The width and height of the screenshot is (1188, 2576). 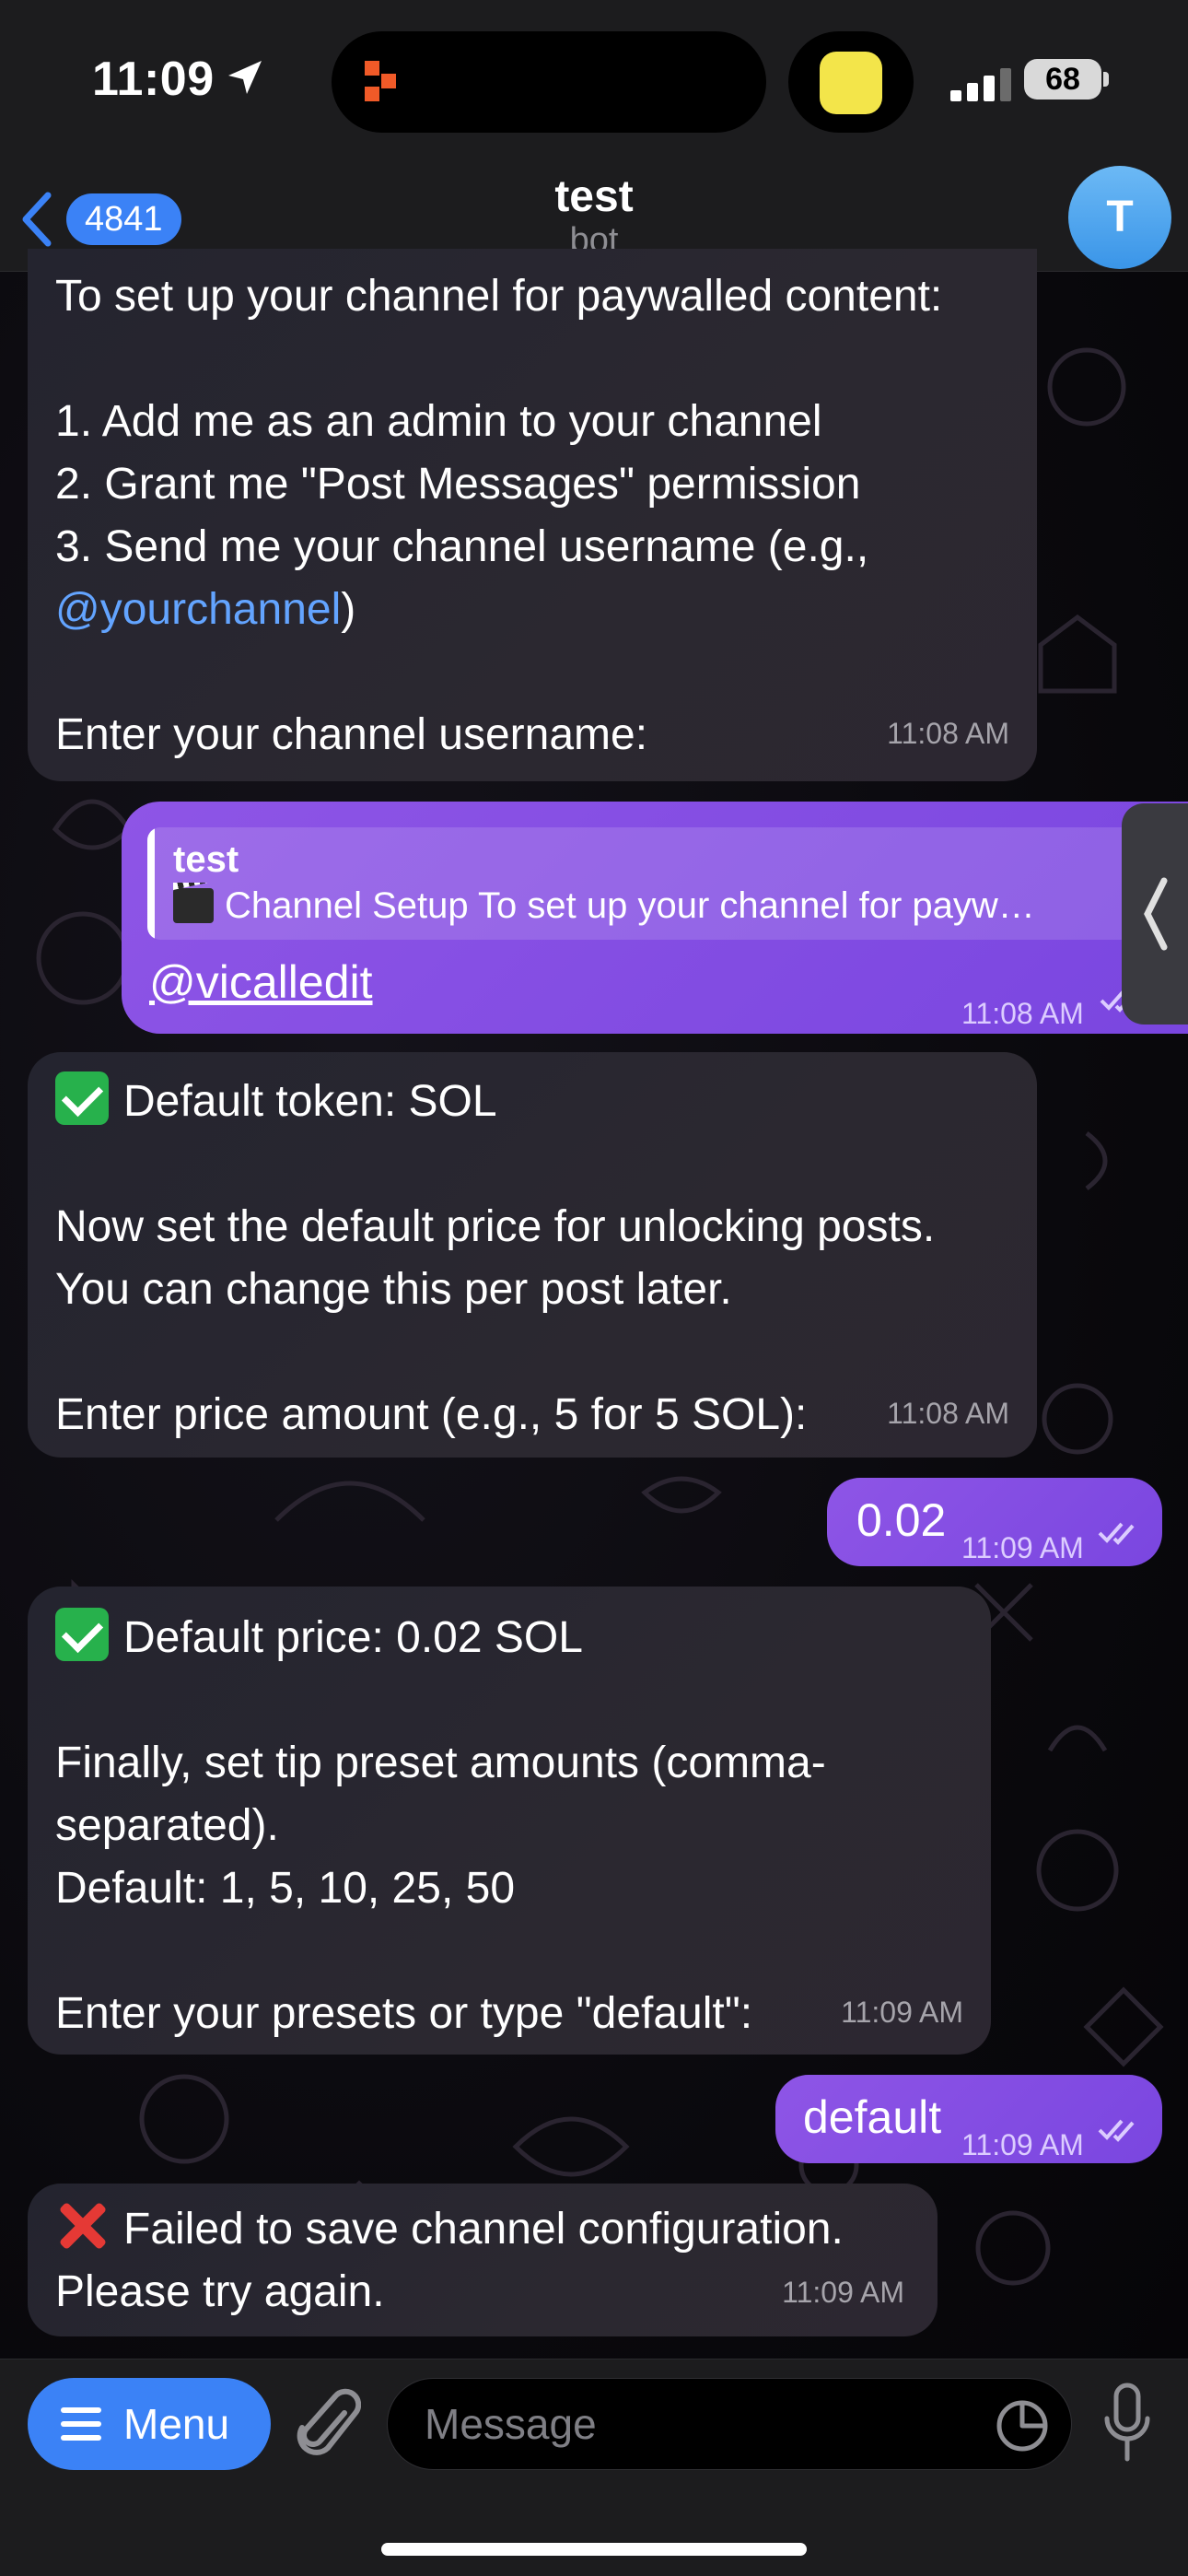 I want to click on message-bubble-outgoing: 0.02 11:09 AM, so click(x=995, y=1522).